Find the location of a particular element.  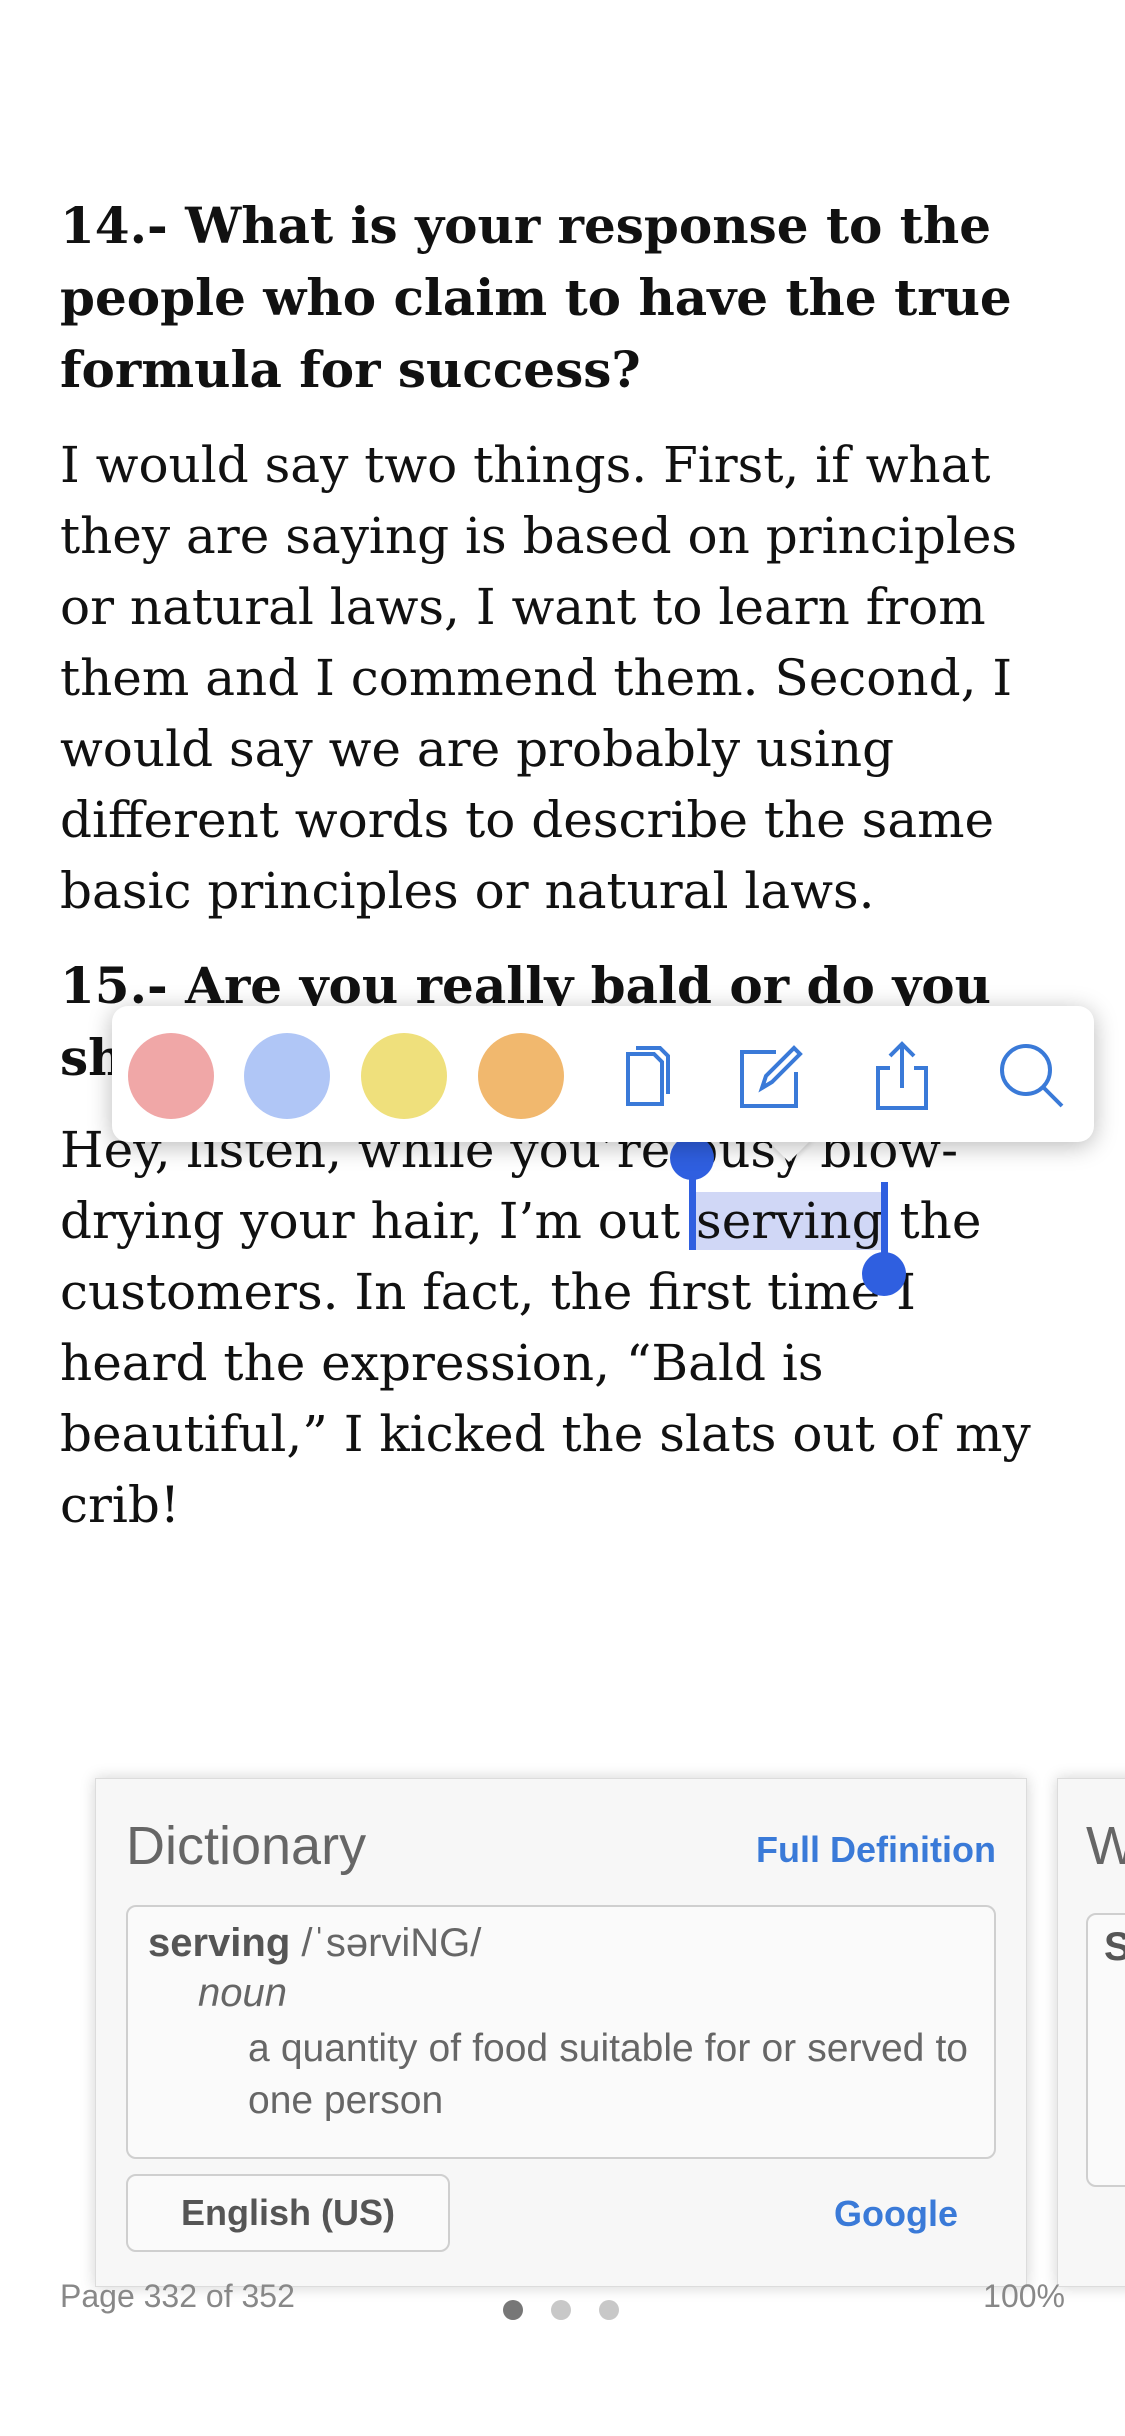

share-button is located at coordinates (902, 1076).